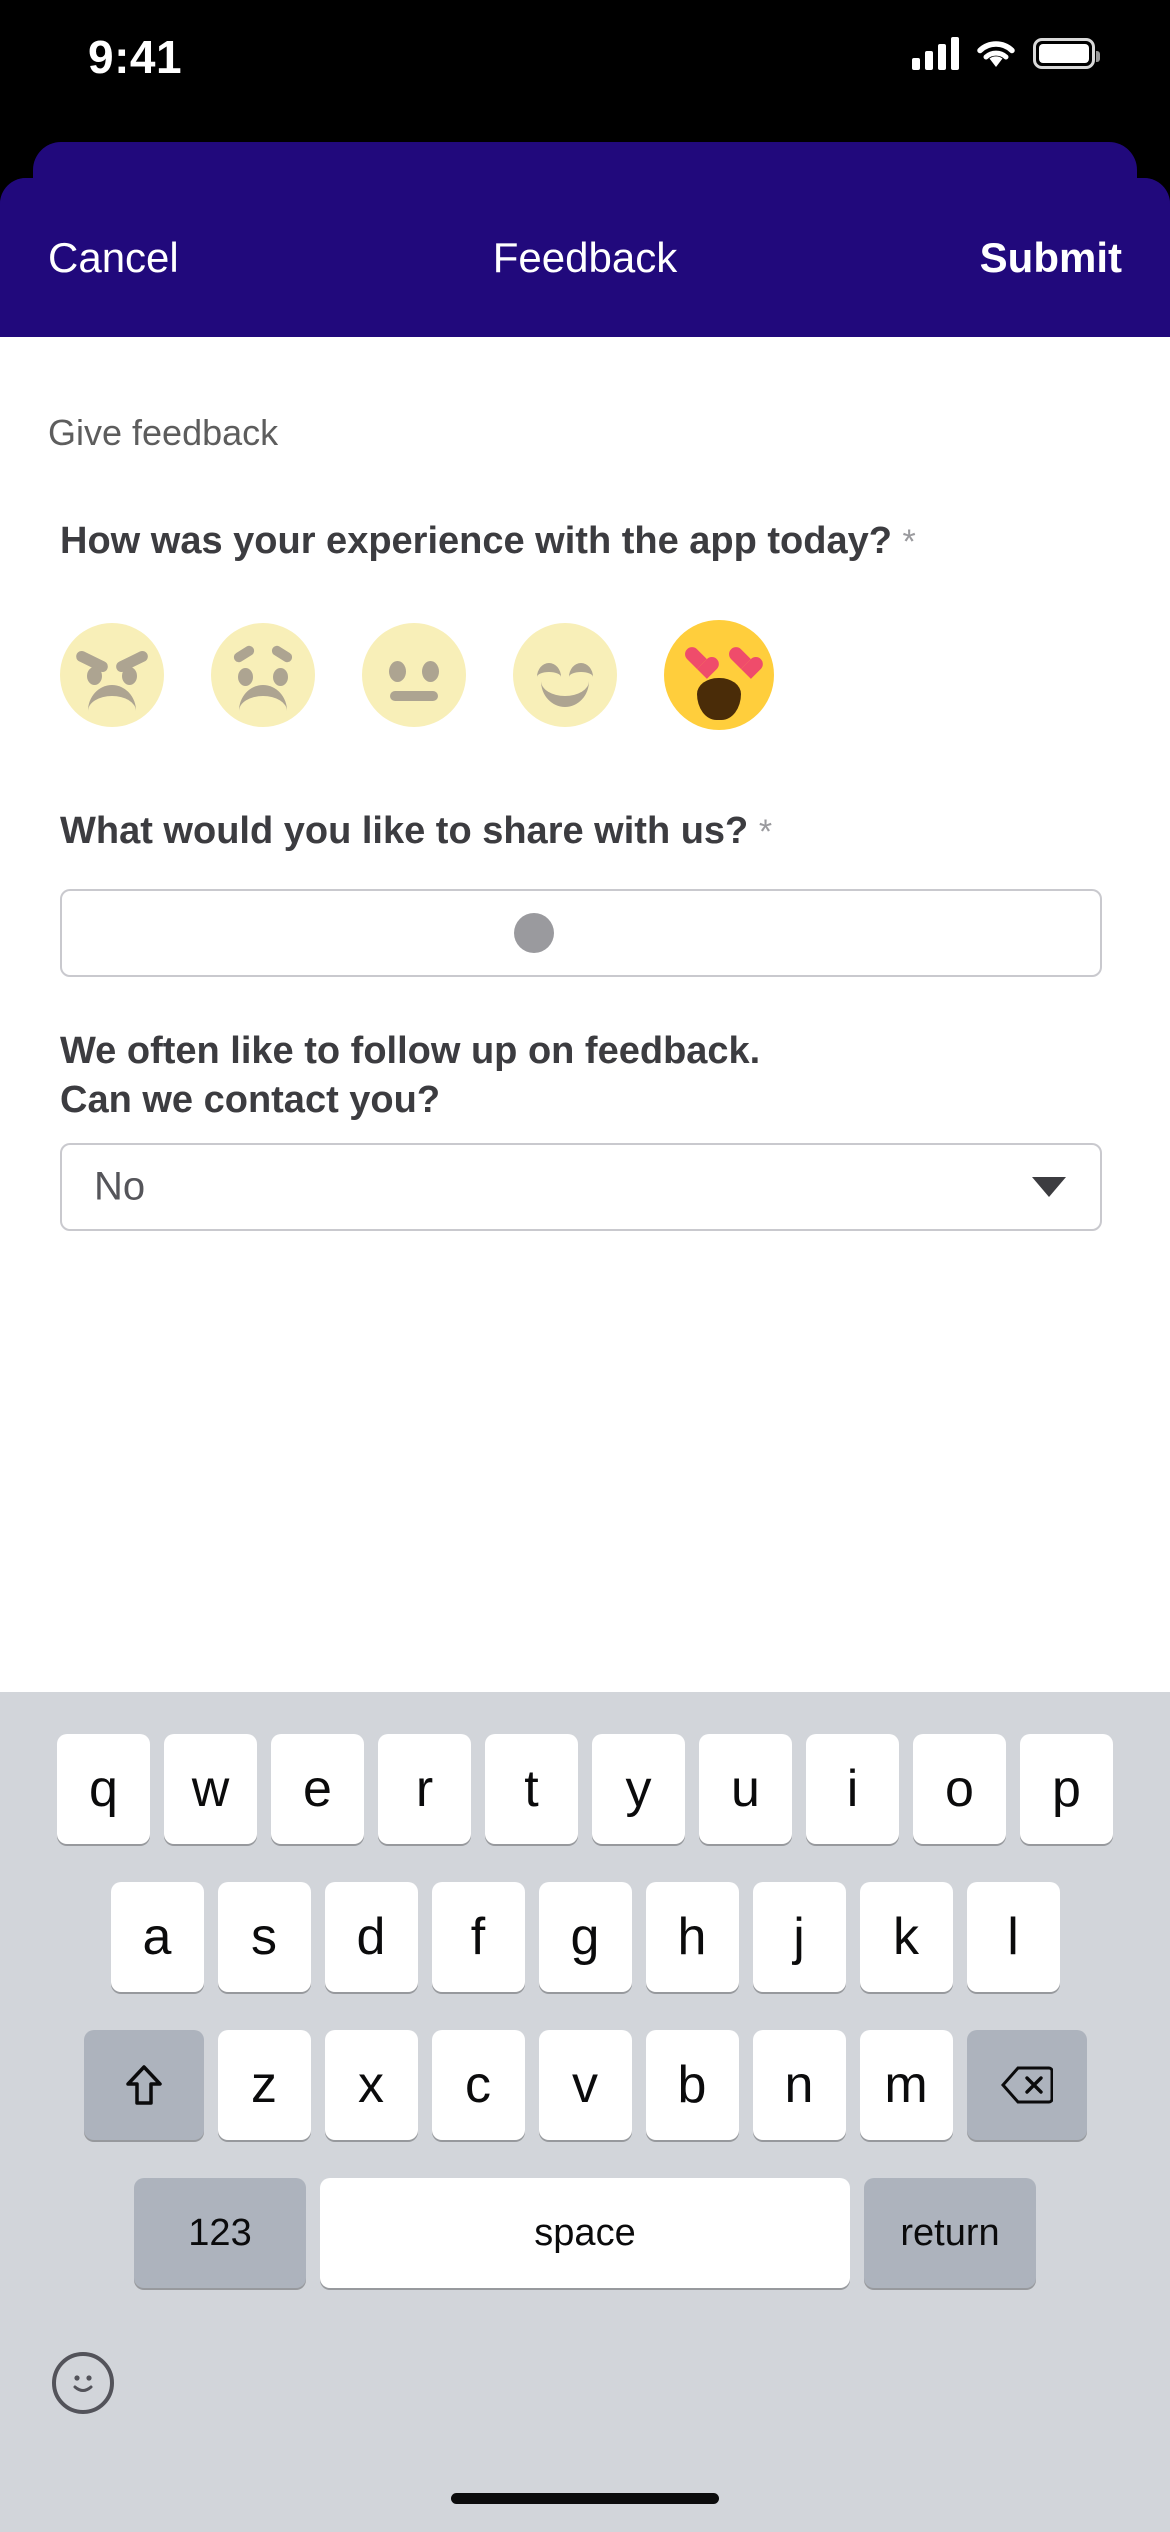 Image resolution: width=1170 pixels, height=2532 pixels. What do you see at coordinates (534, 933) in the screenshot?
I see `input-cursor-handle` at bounding box center [534, 933].